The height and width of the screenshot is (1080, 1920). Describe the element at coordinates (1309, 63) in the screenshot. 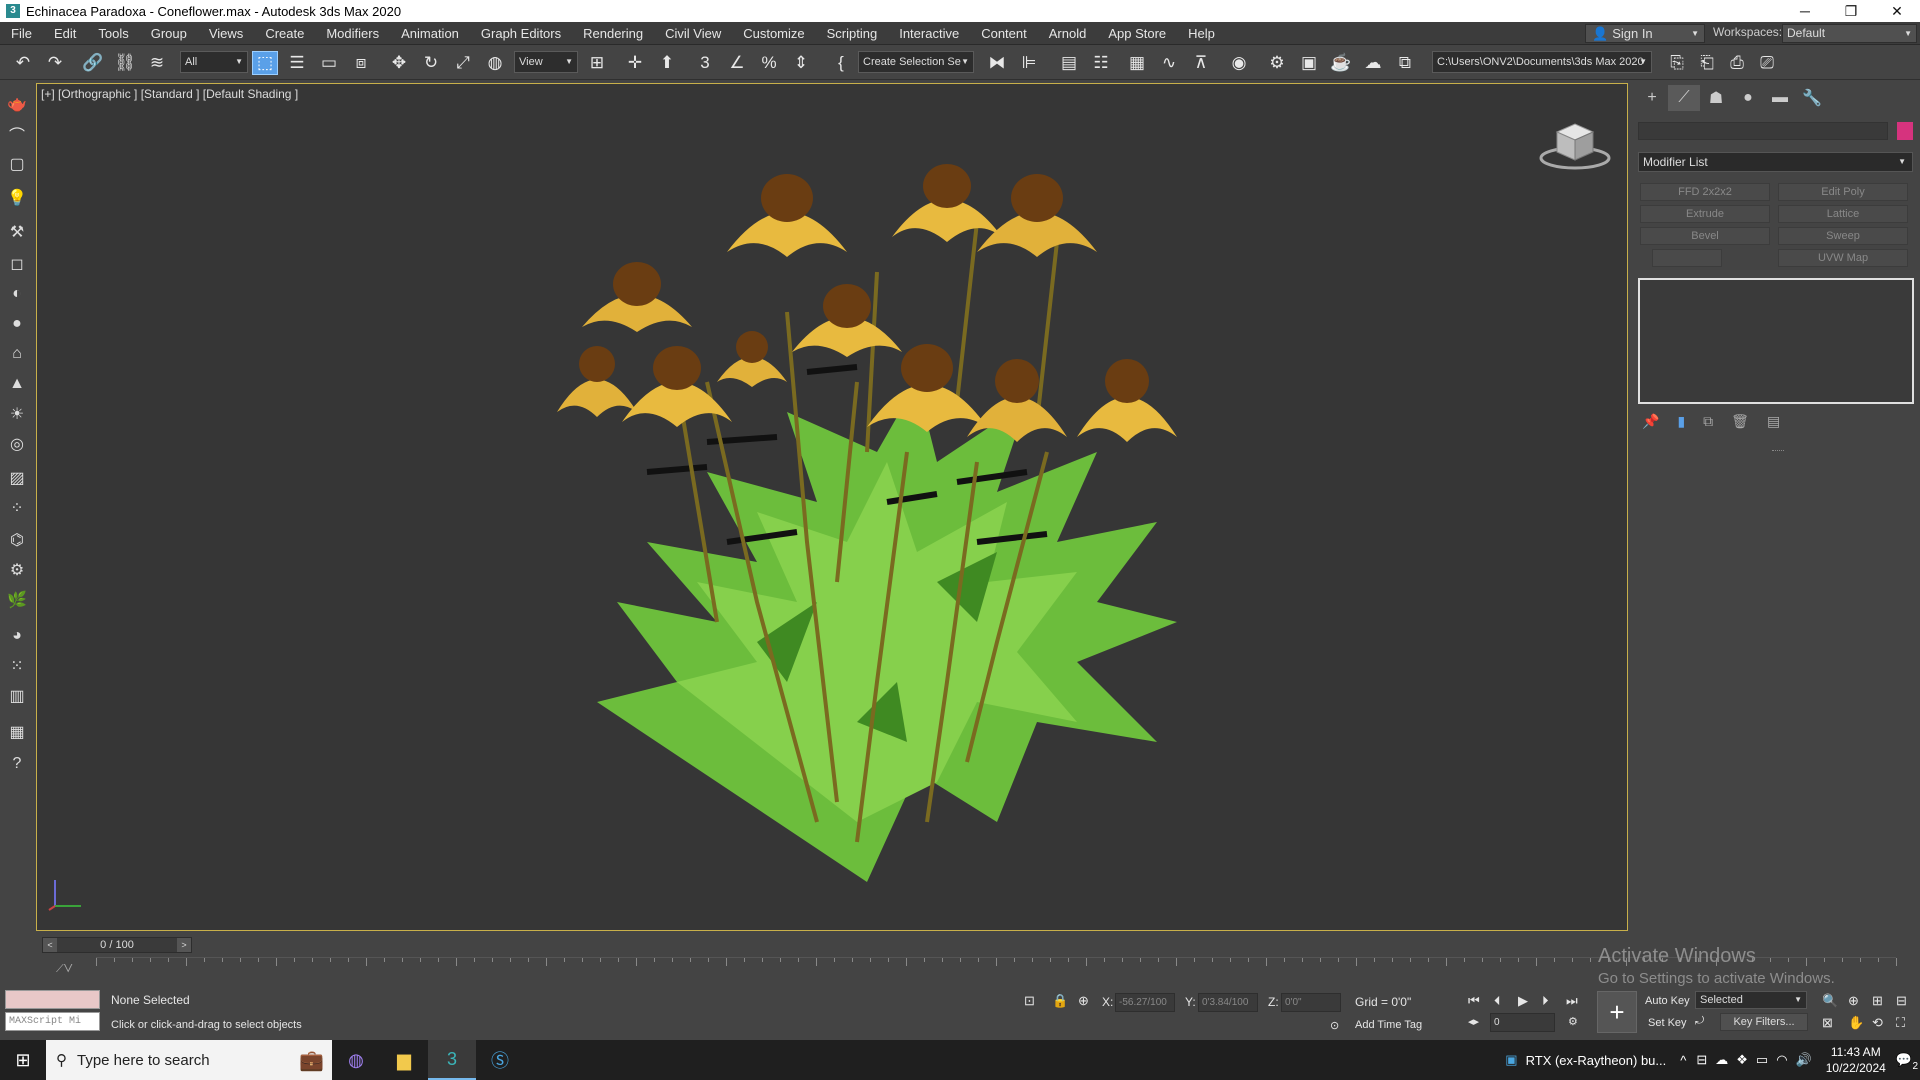

I see `rendered-frame-icon: ▣` at that location.